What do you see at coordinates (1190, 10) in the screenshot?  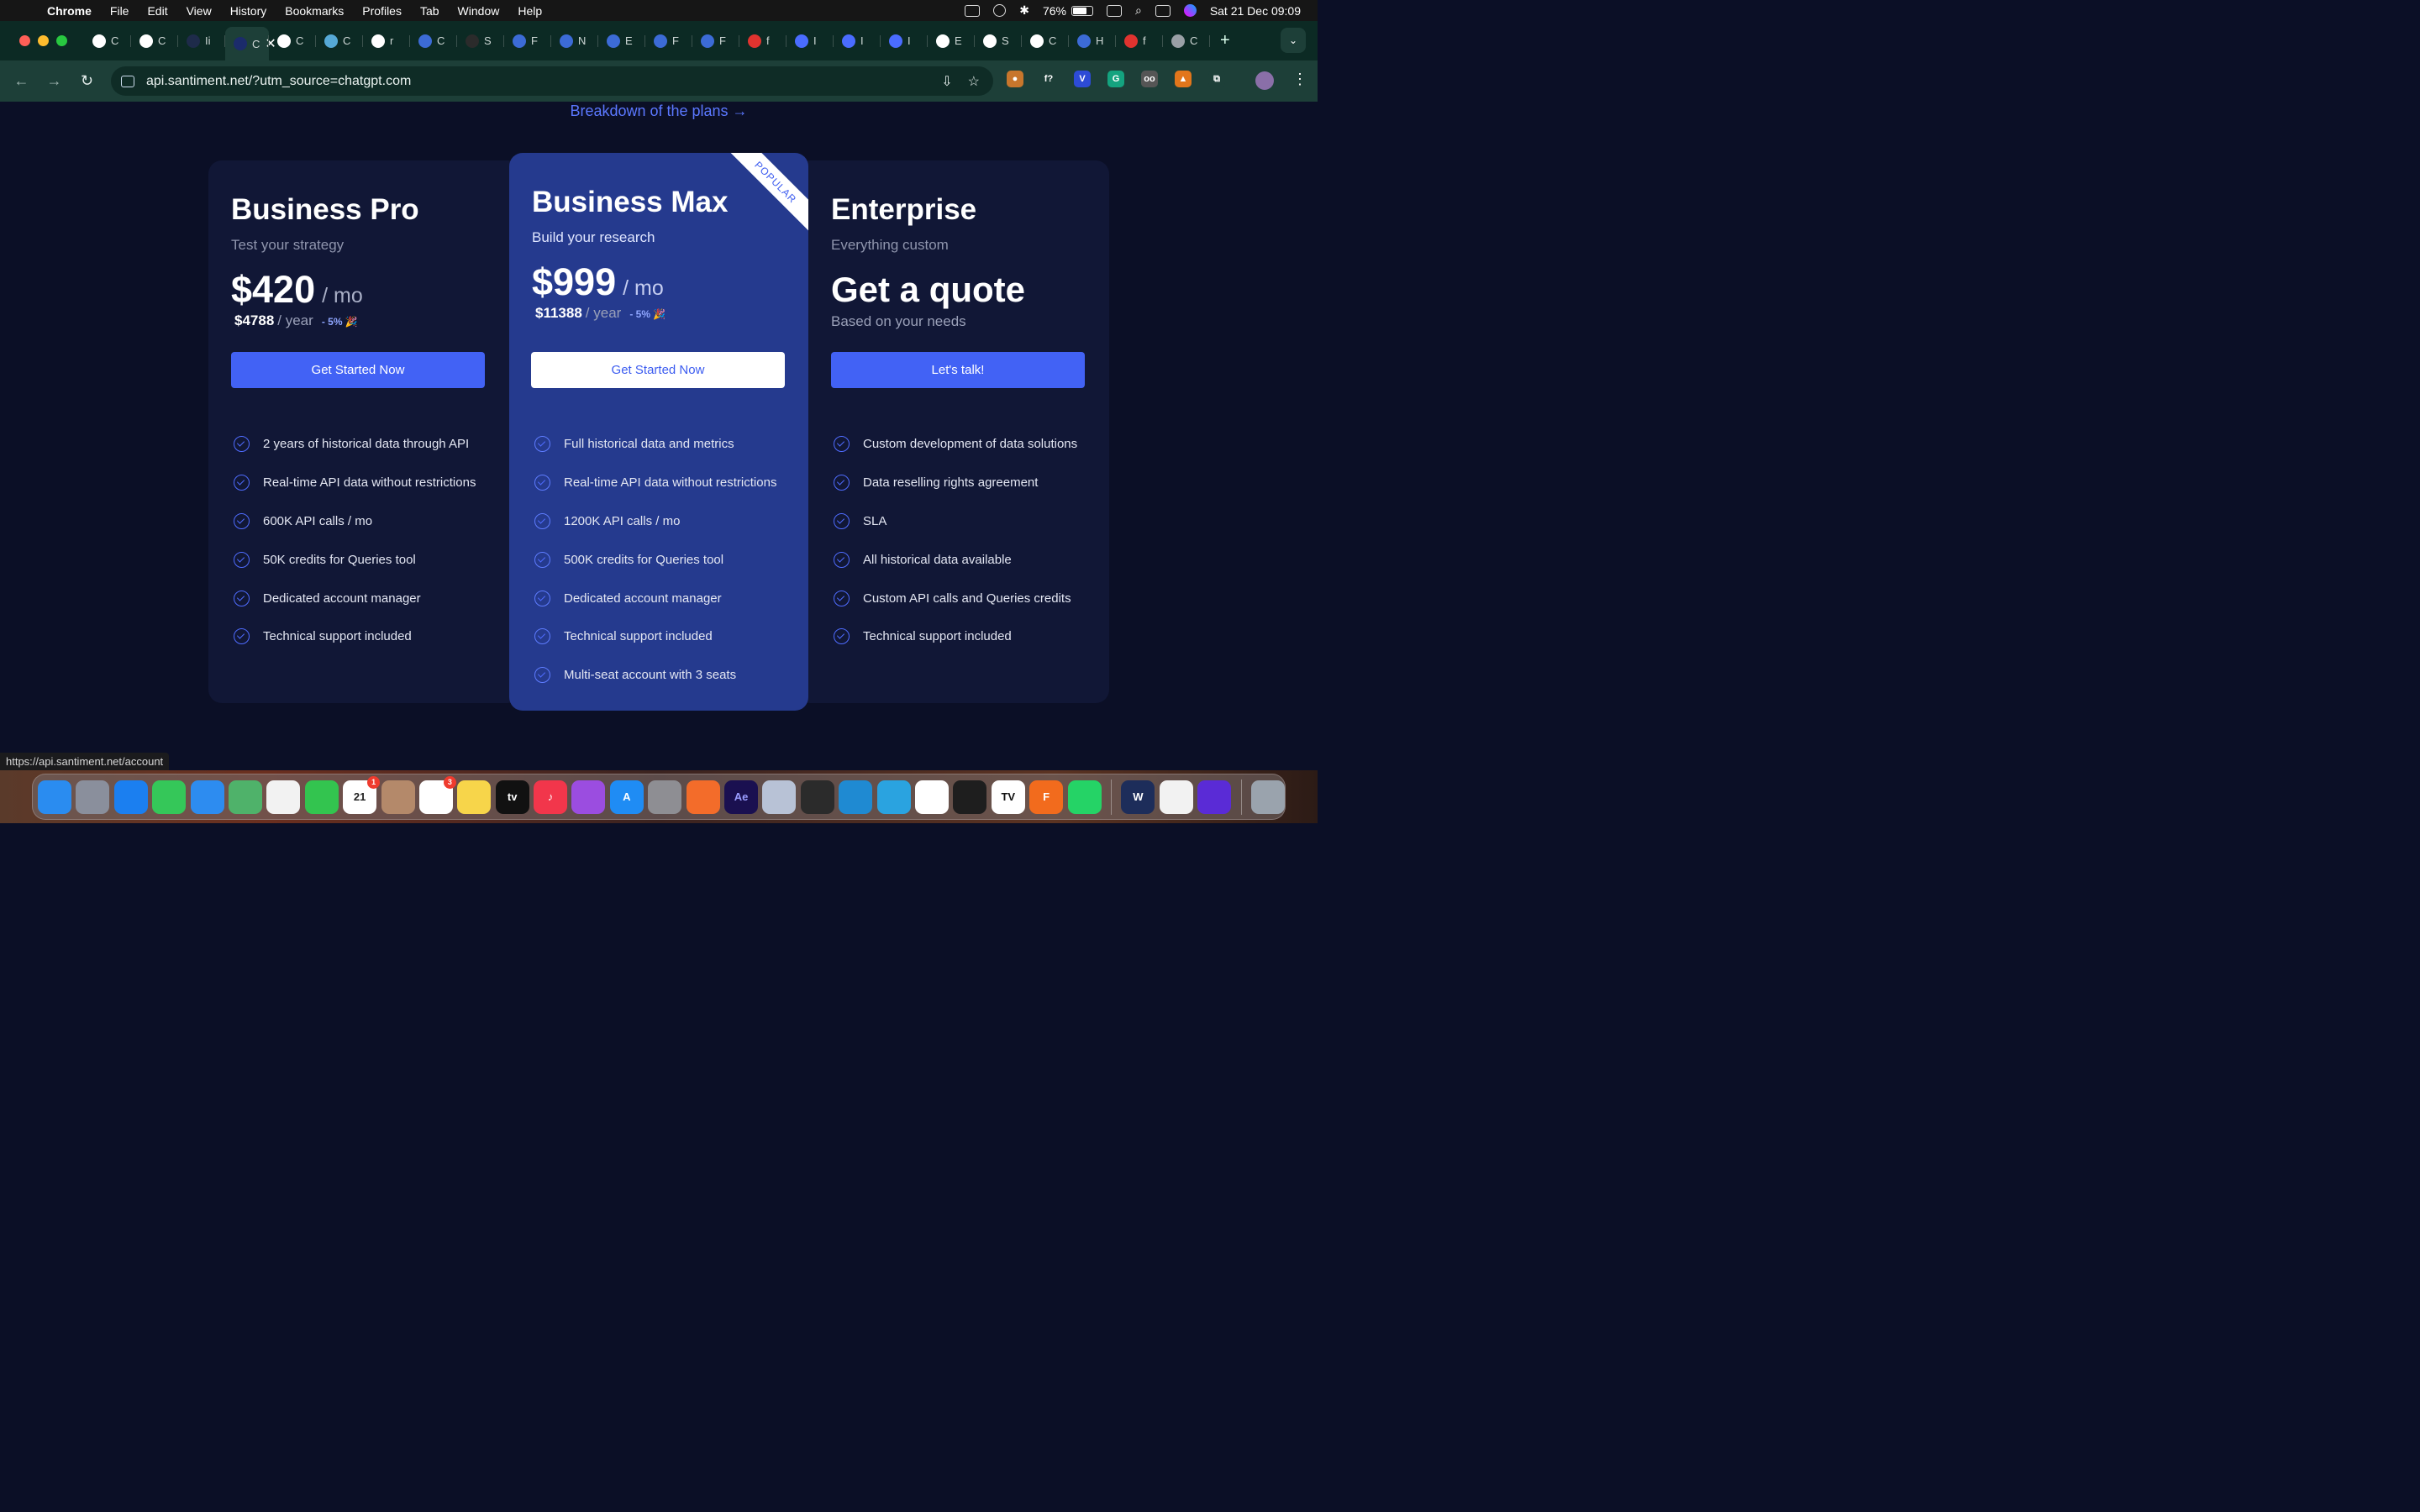 I see `siri-icon` at bounding box center [1190, 10].